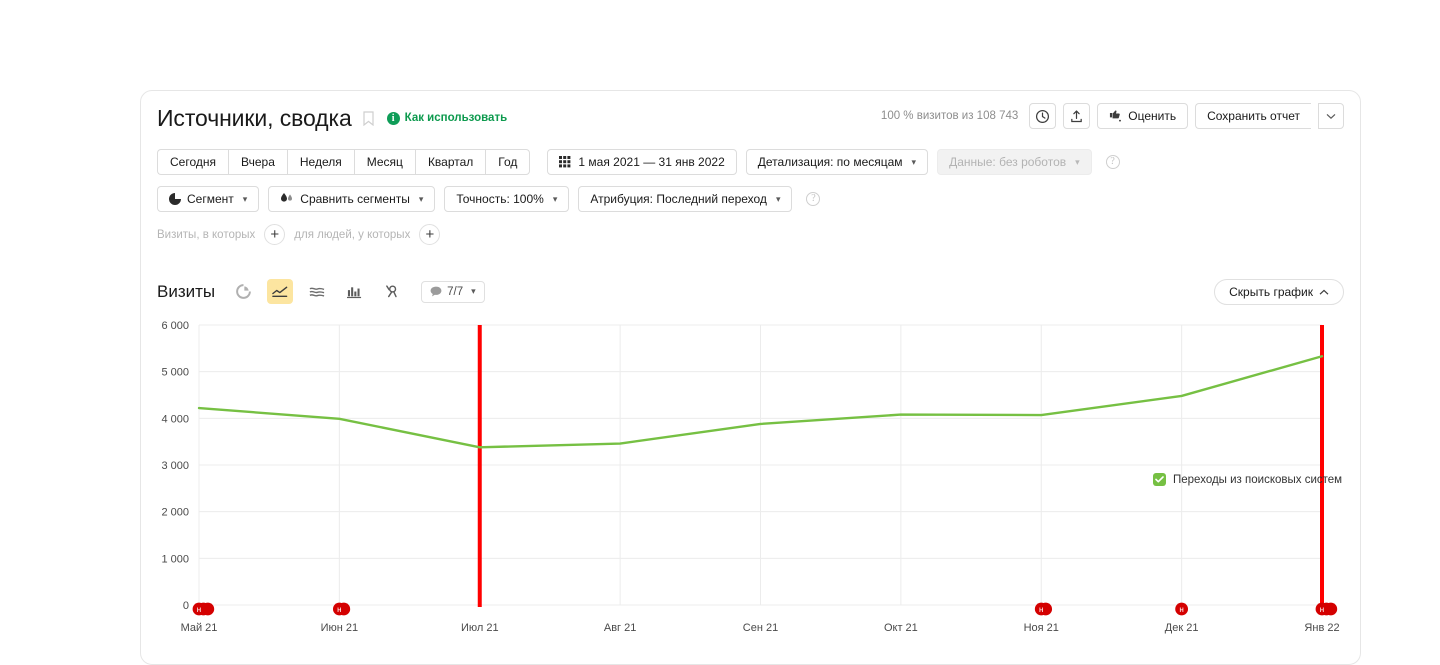 This screenshot has width=1440, height=665. What do you see at coordinates (186, 291) in the screenshot?
I see `chart-title: Визиты` at bounding box center [186, 291].